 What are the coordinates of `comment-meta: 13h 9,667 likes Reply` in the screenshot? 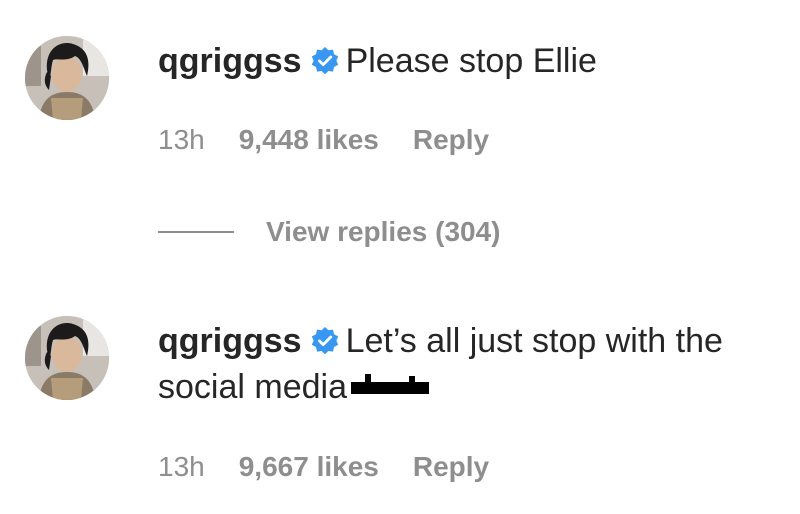 It's located at (323, 467).